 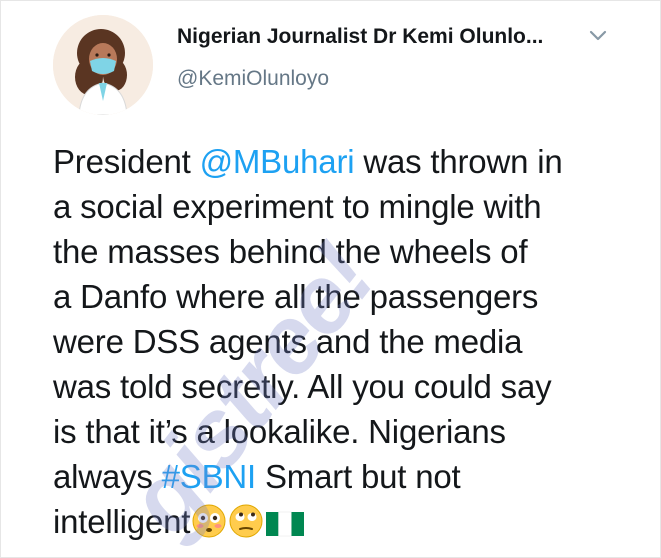 I want to click on face-with-rolling-eyes-emoji, so click(x=246, y=526).